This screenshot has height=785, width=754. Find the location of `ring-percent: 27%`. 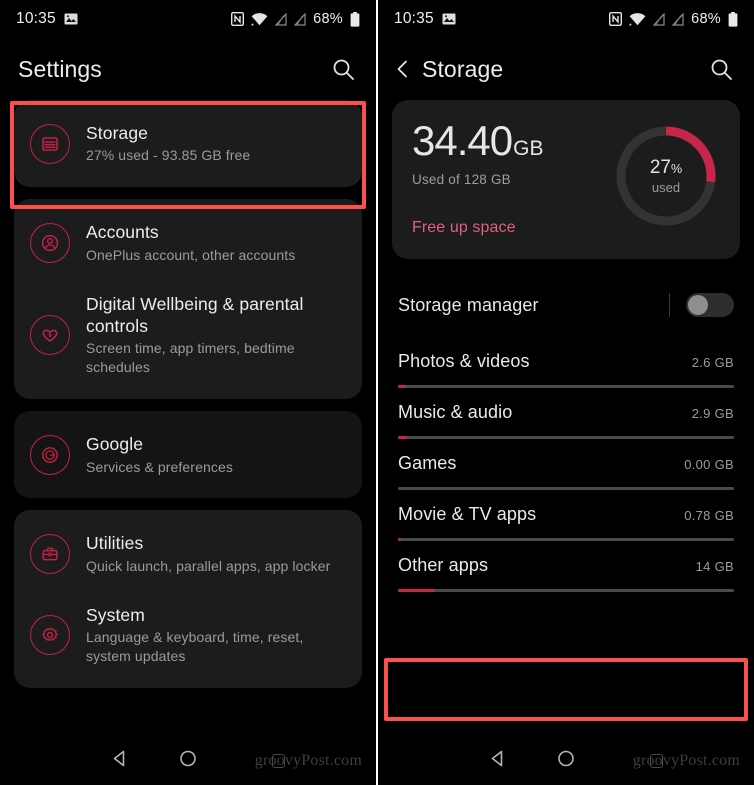

ring-percent: 27% is located at coordinates (666, 168).